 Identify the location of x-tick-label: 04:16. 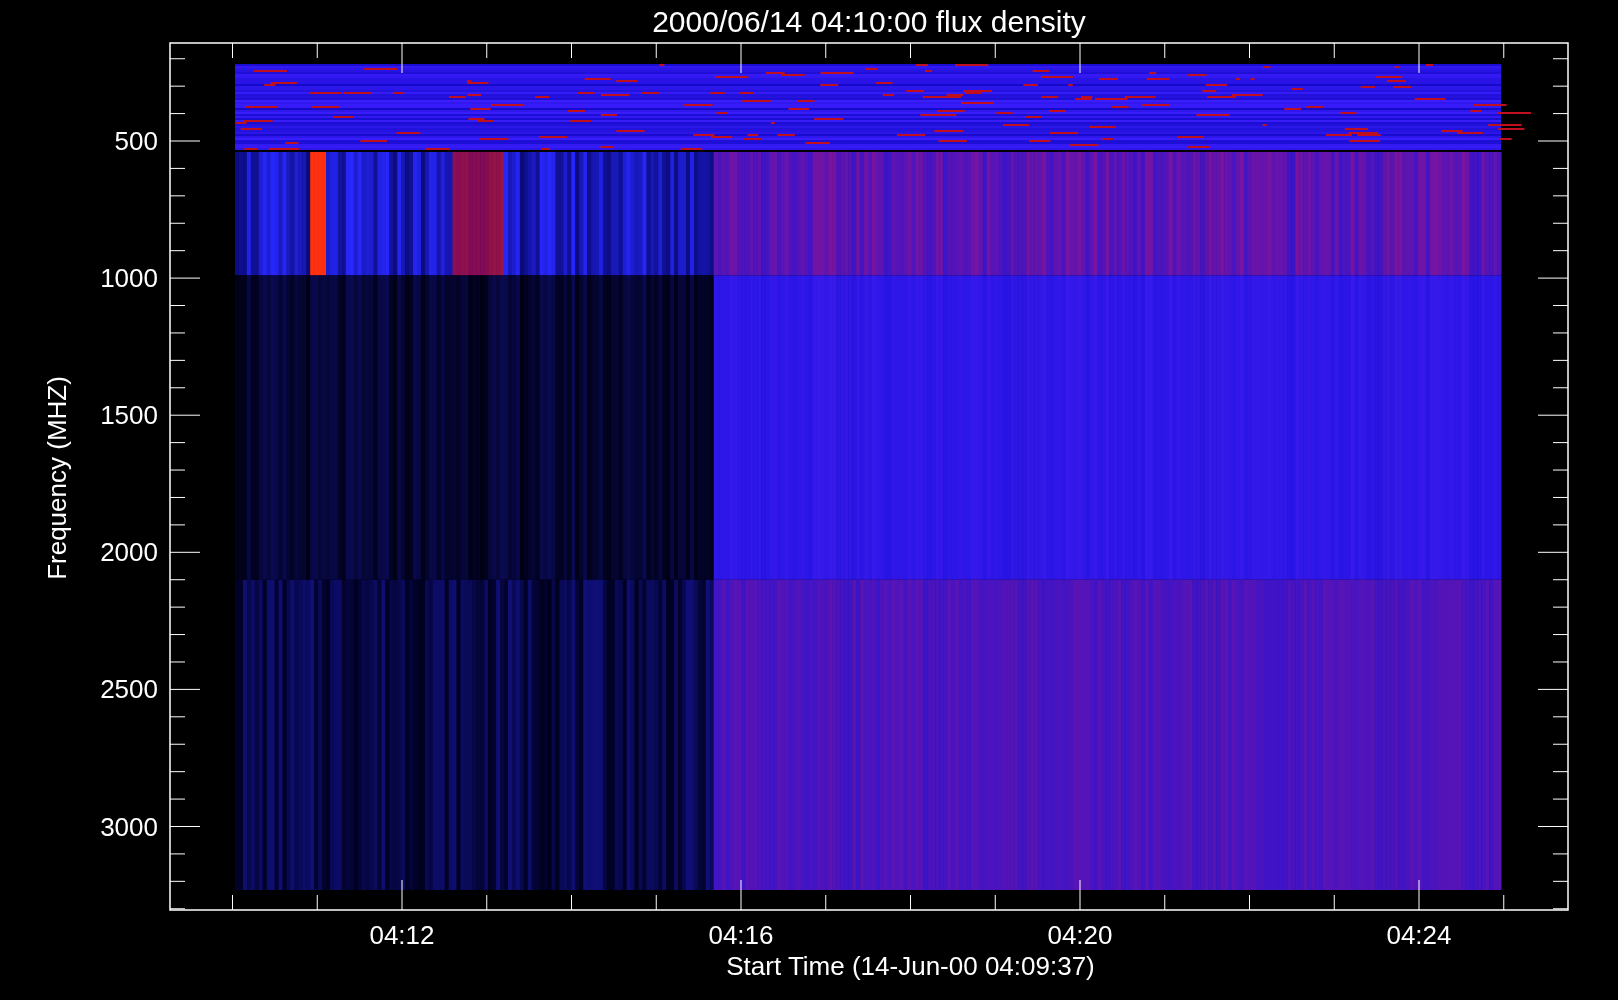
(741, 935).